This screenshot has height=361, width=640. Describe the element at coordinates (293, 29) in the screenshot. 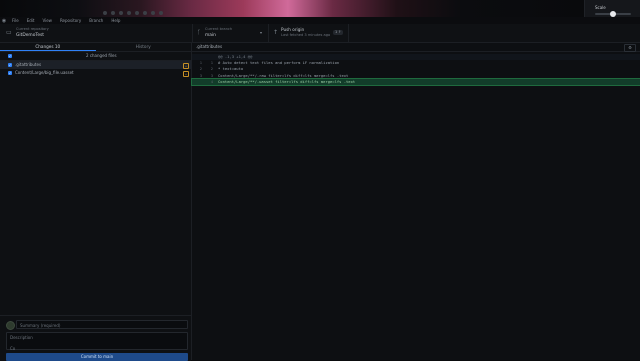

I see `push-label: Push origin` at that location.